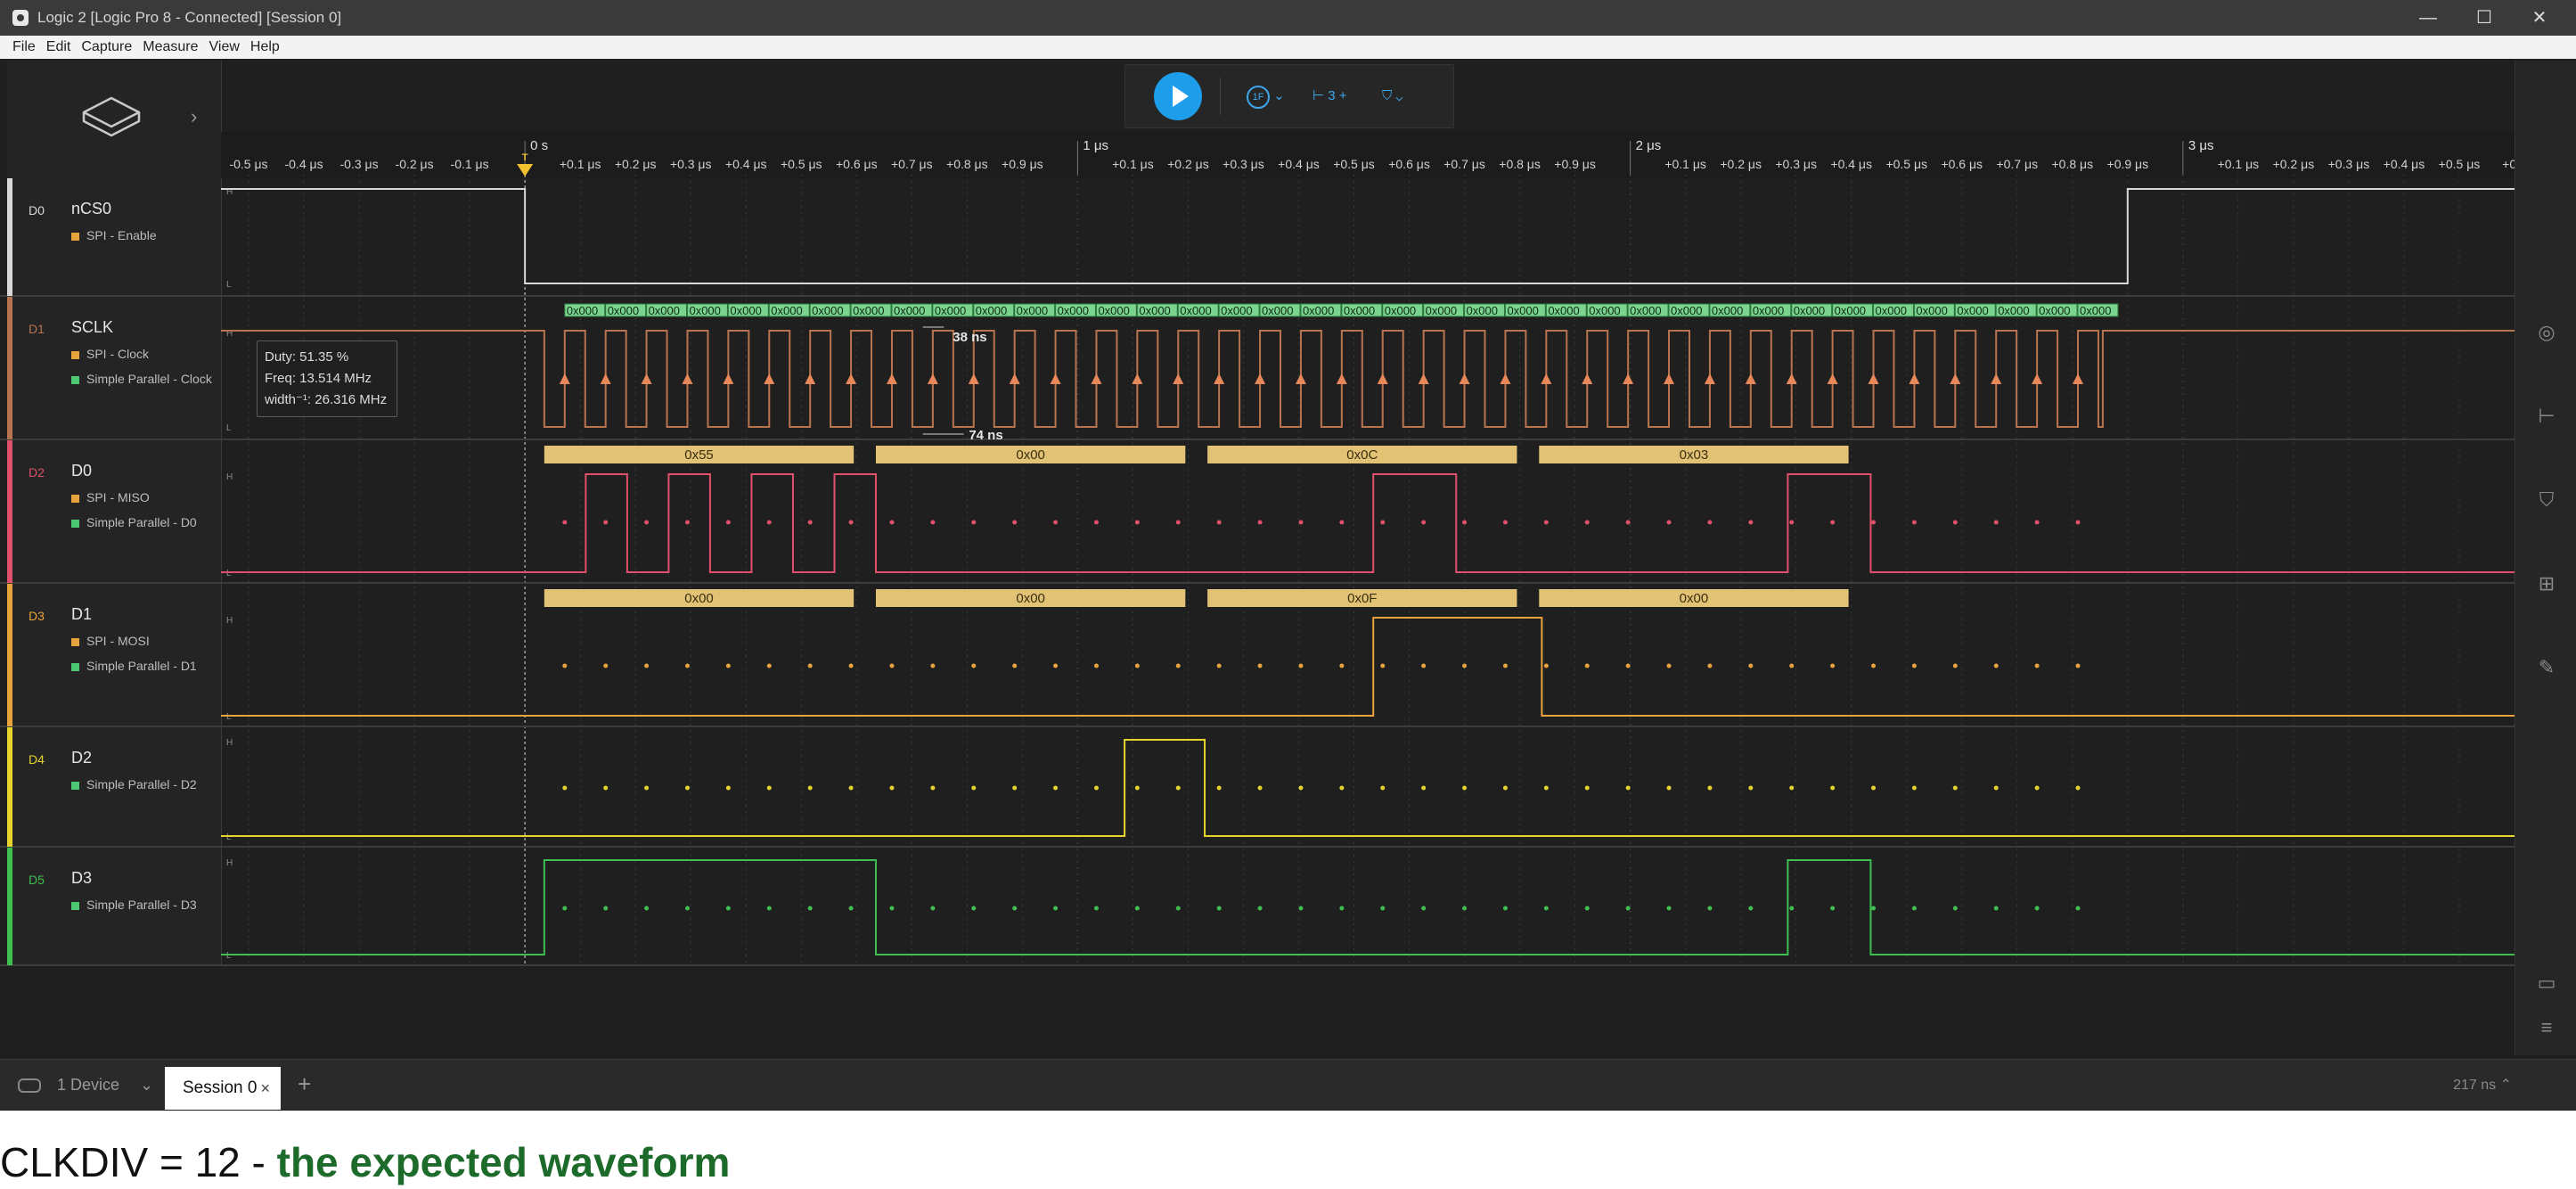 This screenshot has width=2576, height=1189. Describe the element at coordinates (1022, 164) in the screenshot. I see `ruler-minor-label: +0.9 μs` at that location.